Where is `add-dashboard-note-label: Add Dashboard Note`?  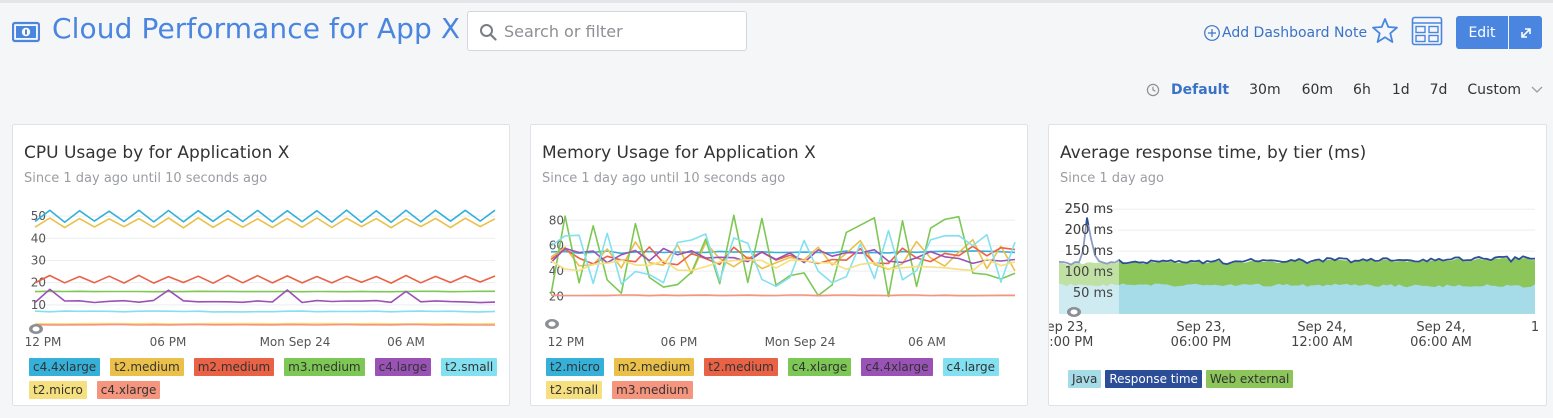
add-dashboard-note-label: Add Dashboard Note is located at coordinates (1295, 33).